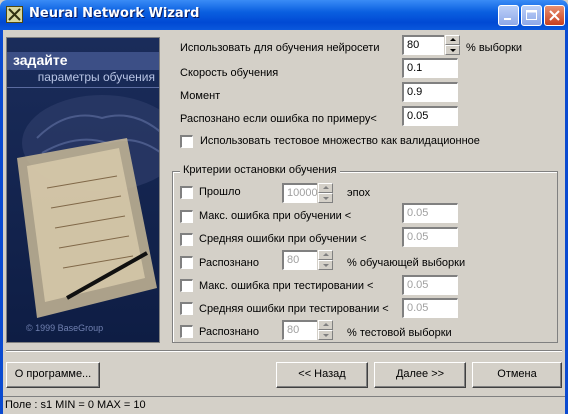 The image size is (568, 414). Describe the element at coordinates (284, 15) in the screenshot. I see `title-bar: Neural Network Wizard` at that location.